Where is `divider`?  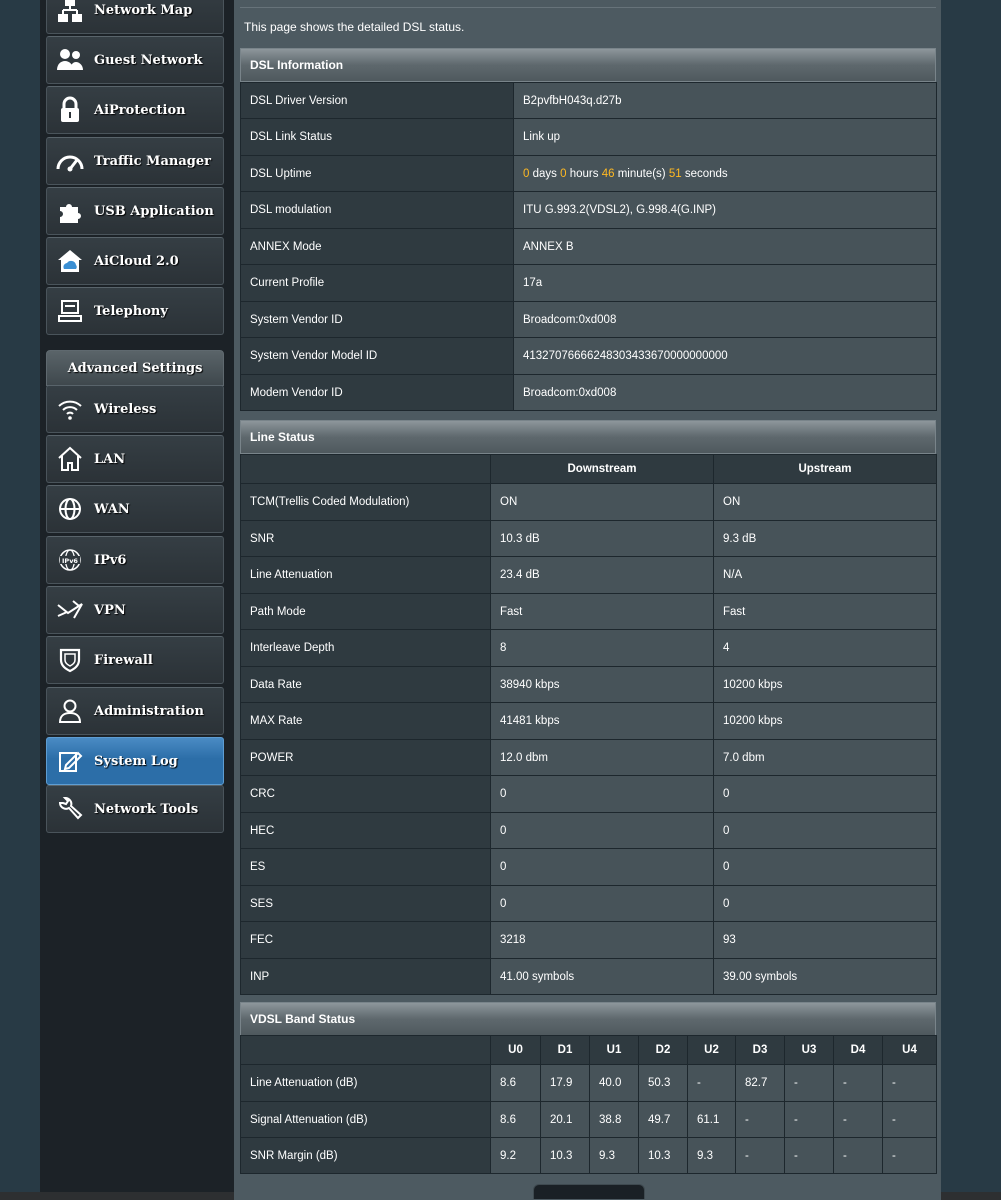
divider is located at coordinates (588, 7).